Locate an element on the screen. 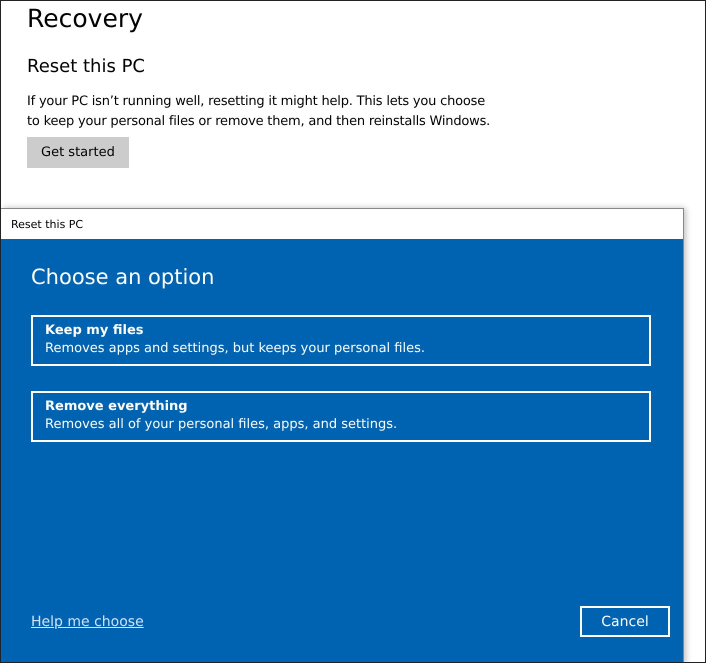 The image size is (706, 663). dialog-heading: Choose an option is located at coordinates (123, 277).